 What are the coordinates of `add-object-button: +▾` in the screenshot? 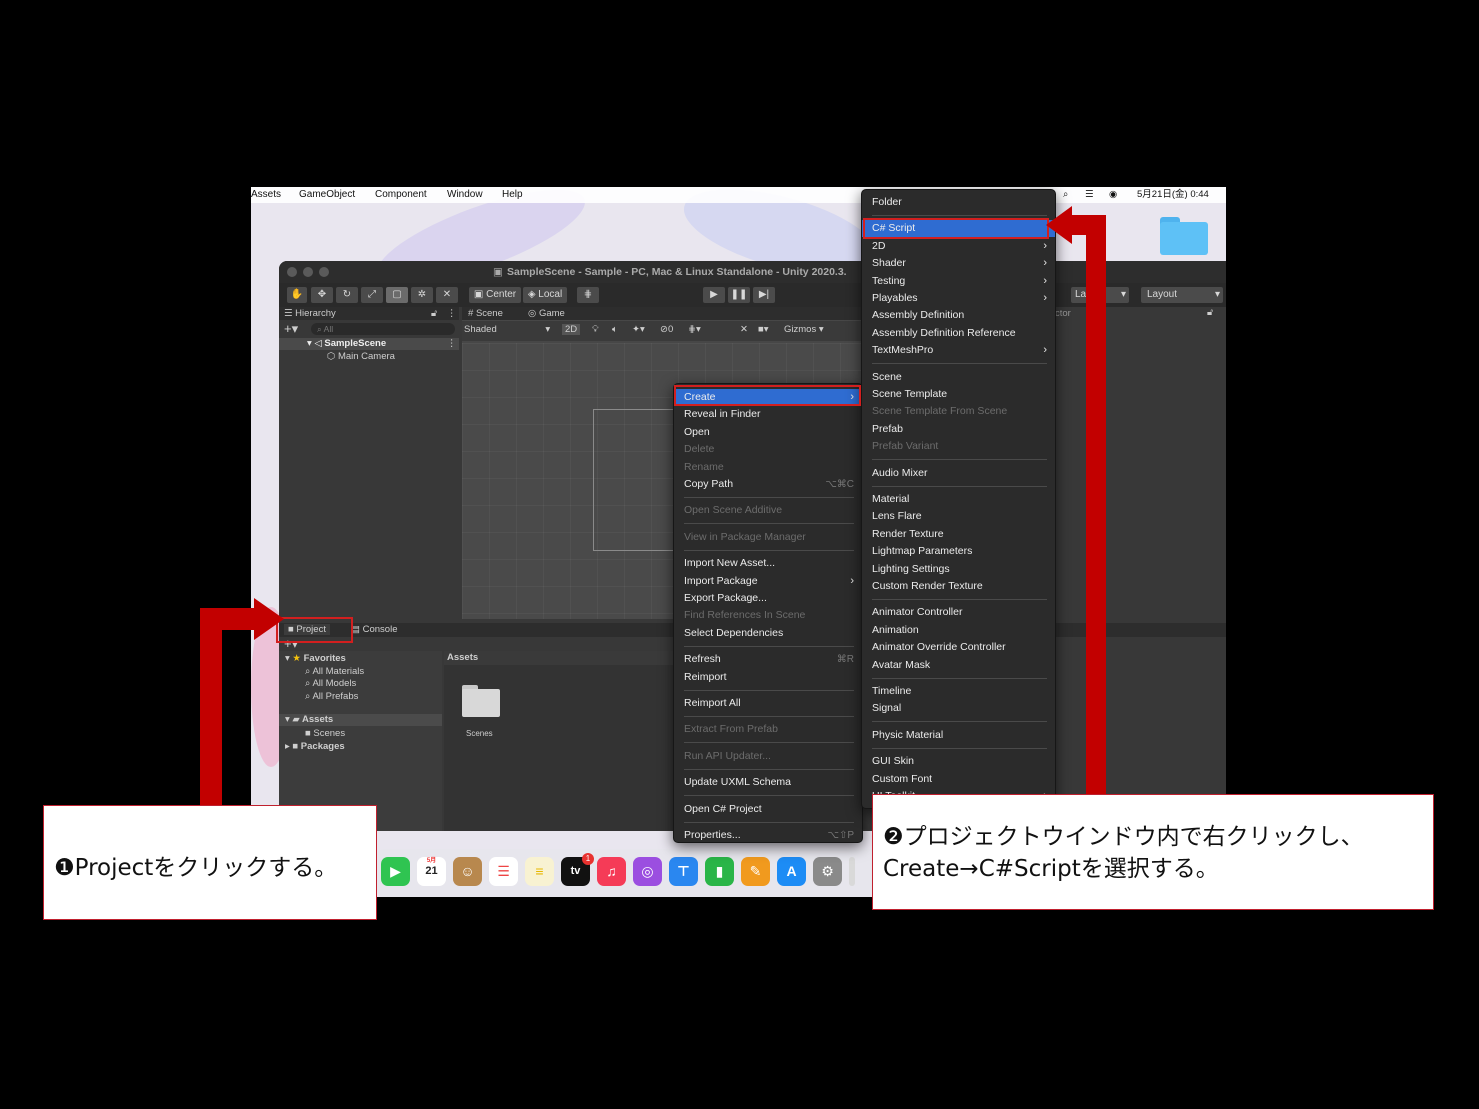 It's located at (291, 329).